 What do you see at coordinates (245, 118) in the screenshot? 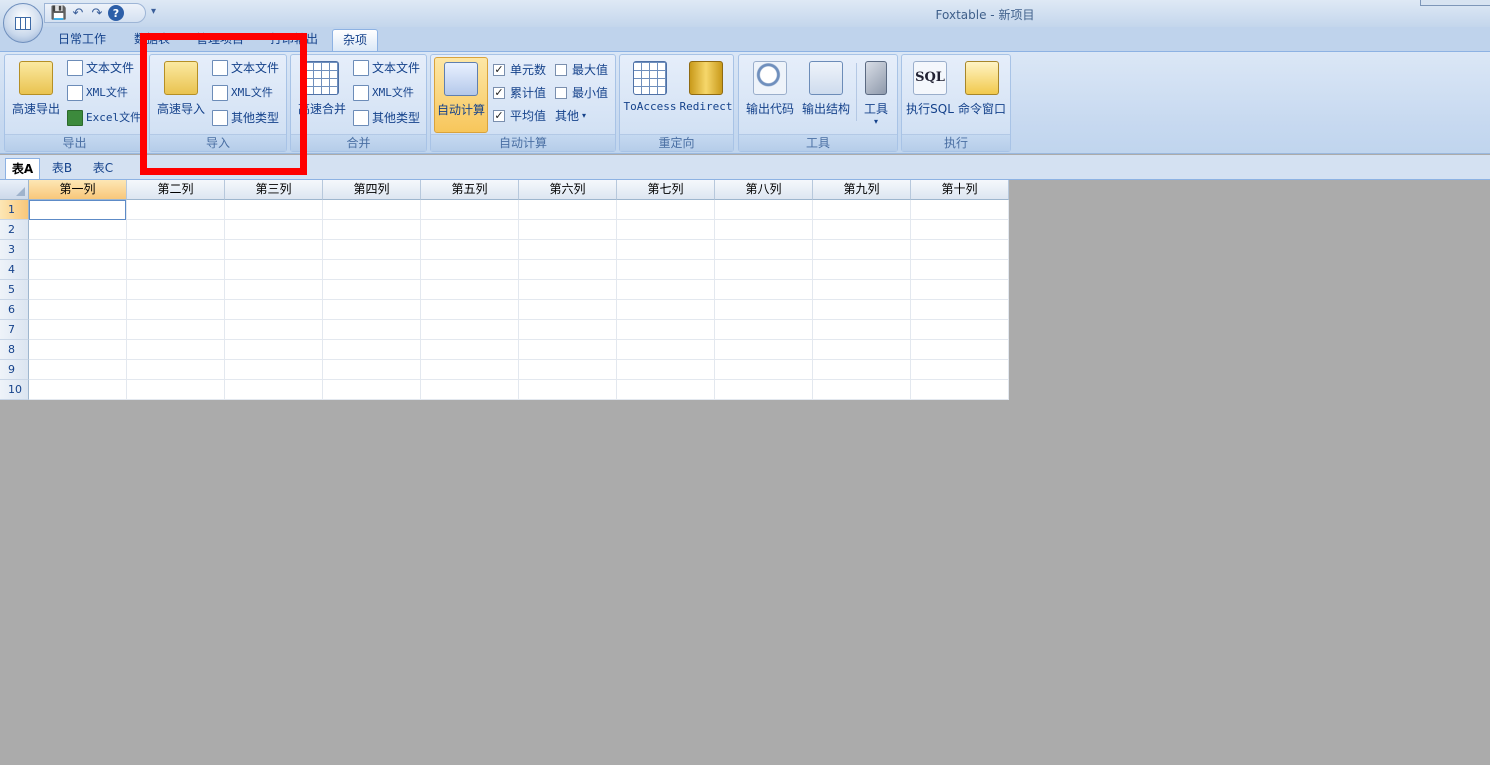
I see `import-other-type-button: 其他类型` at bounding box center [245, 118].